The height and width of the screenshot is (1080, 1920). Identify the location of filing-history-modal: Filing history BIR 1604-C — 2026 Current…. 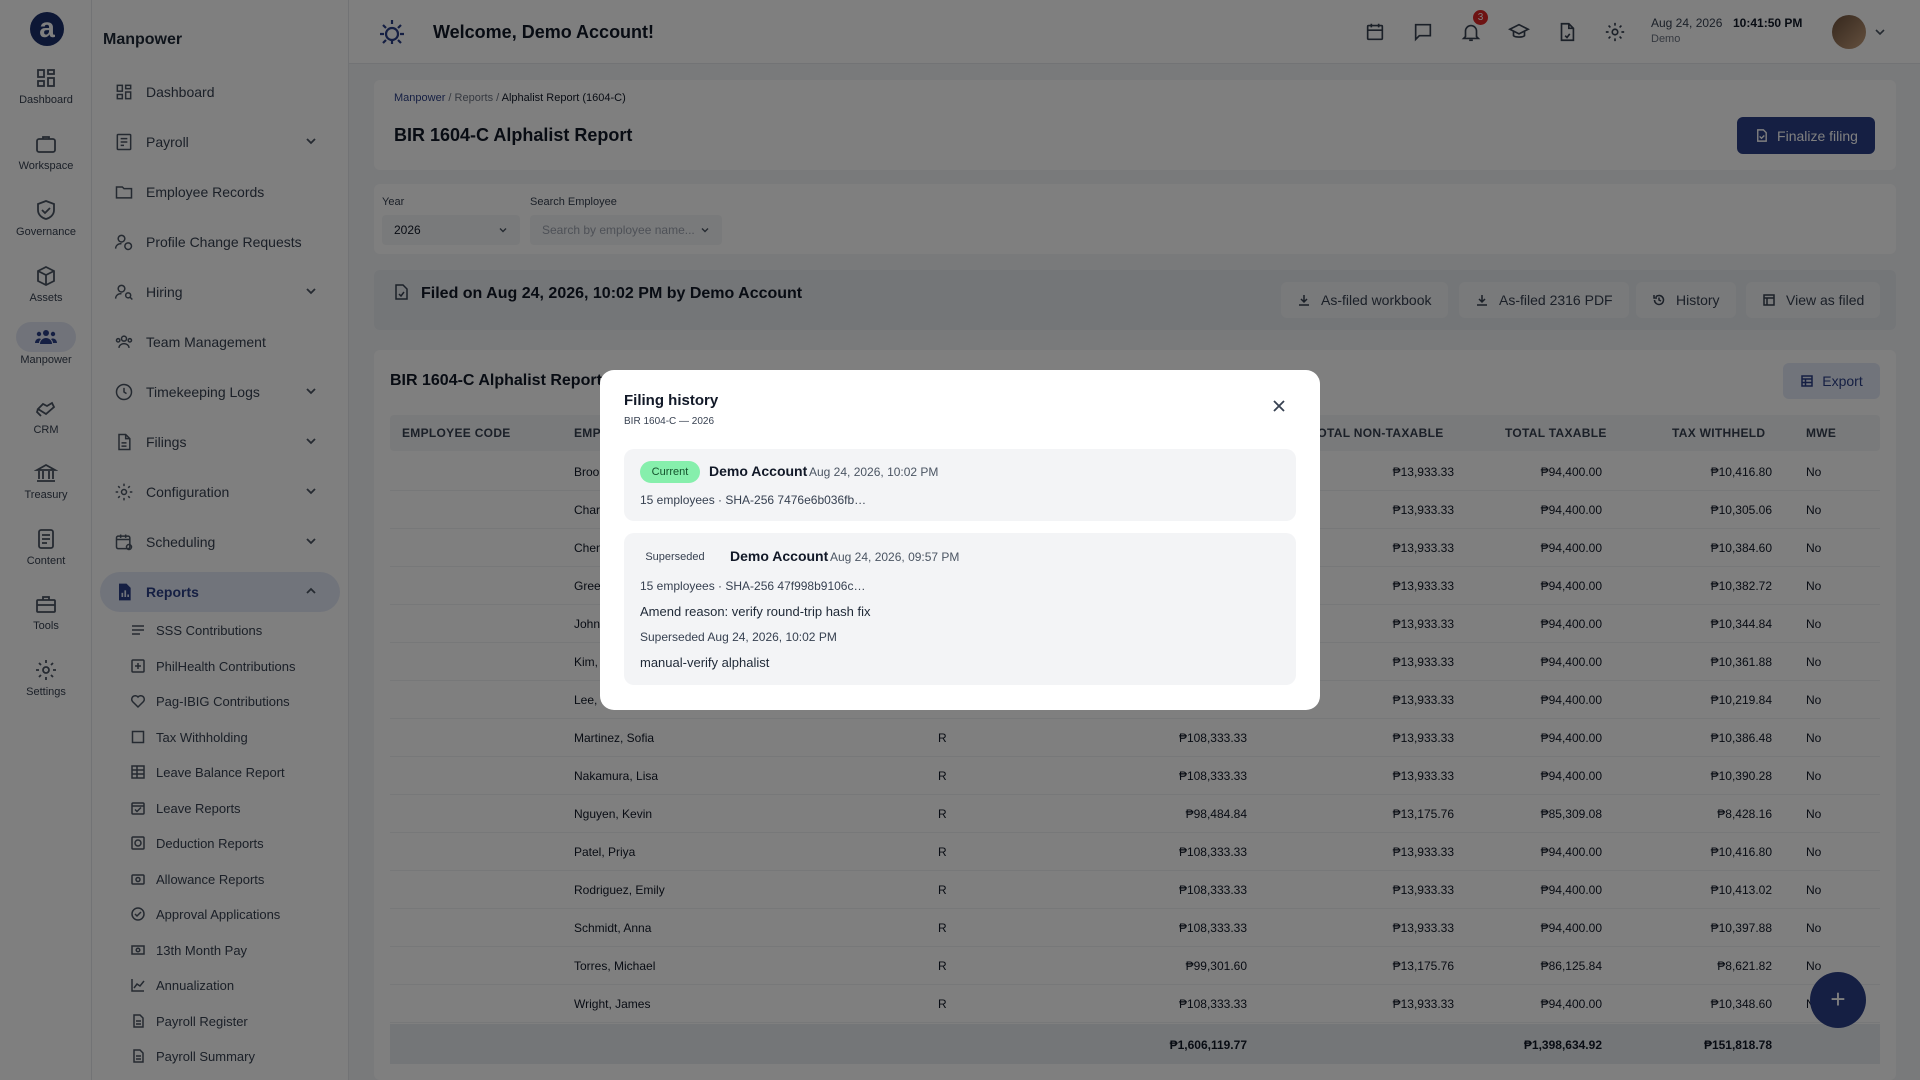
(960, 540).